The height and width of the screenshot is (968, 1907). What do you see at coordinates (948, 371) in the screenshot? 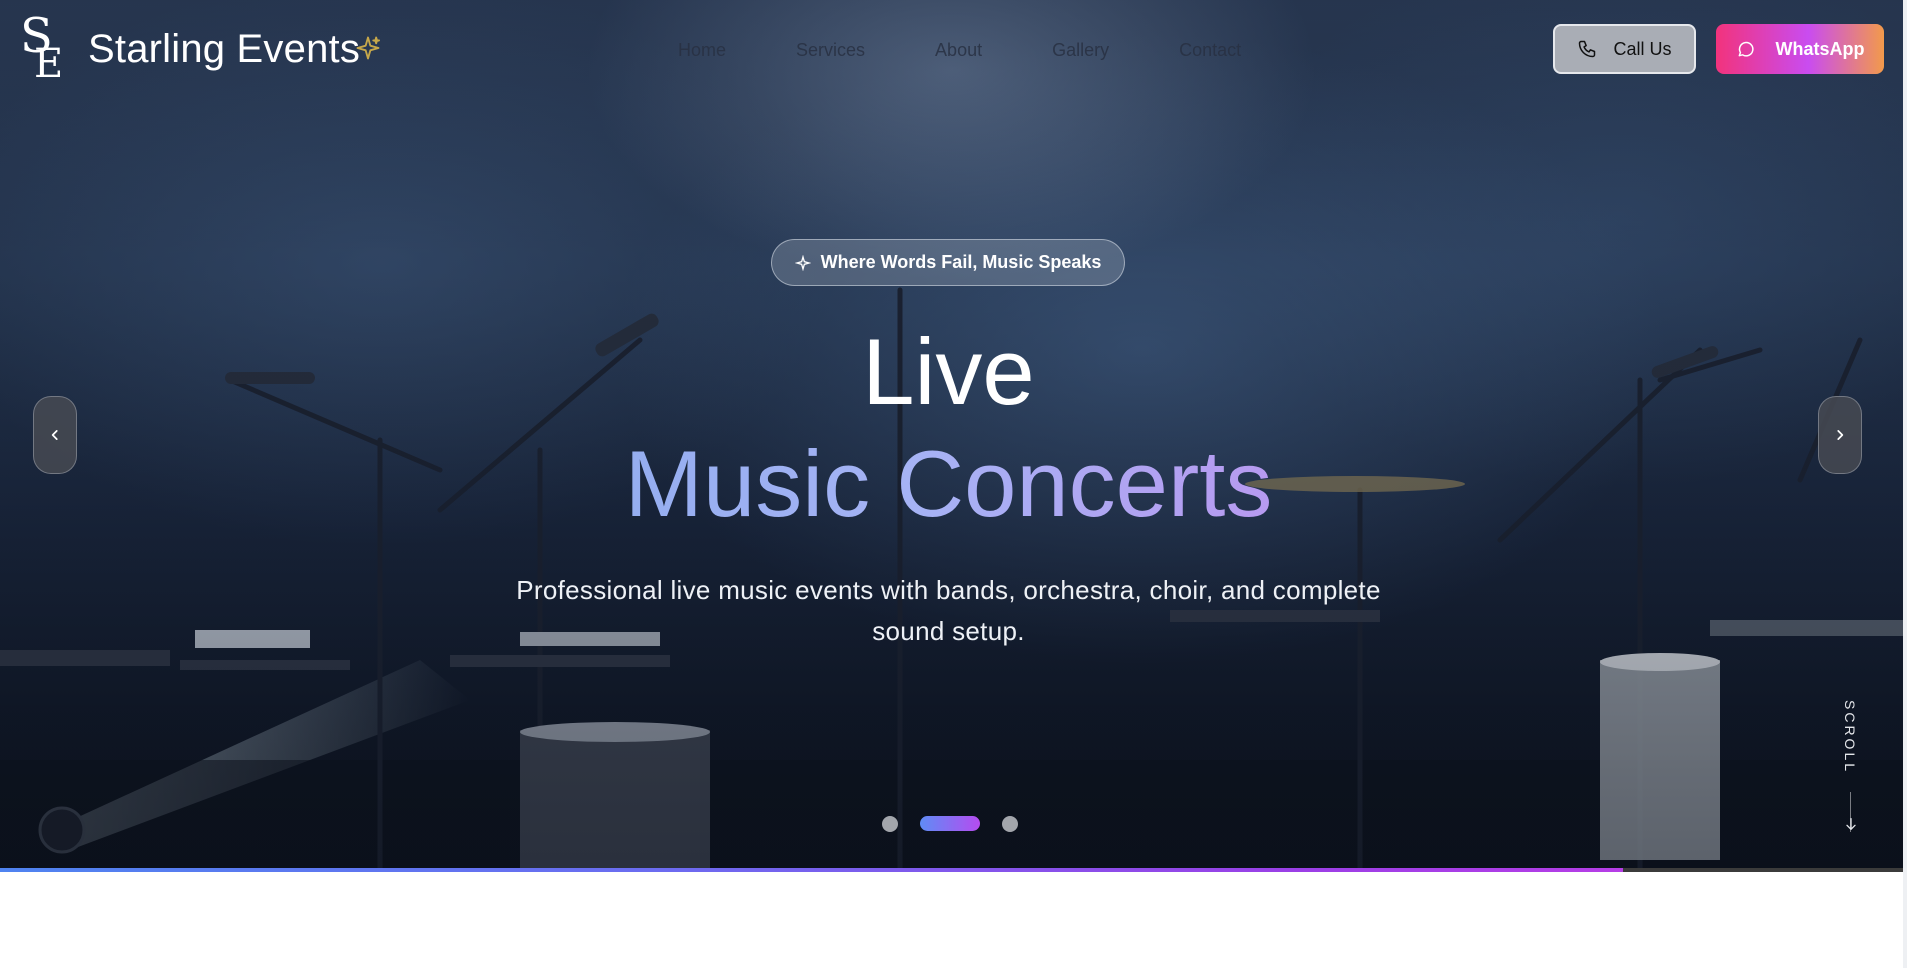
I see `hero-title-line1: Live` at bounding box center [948, 371].